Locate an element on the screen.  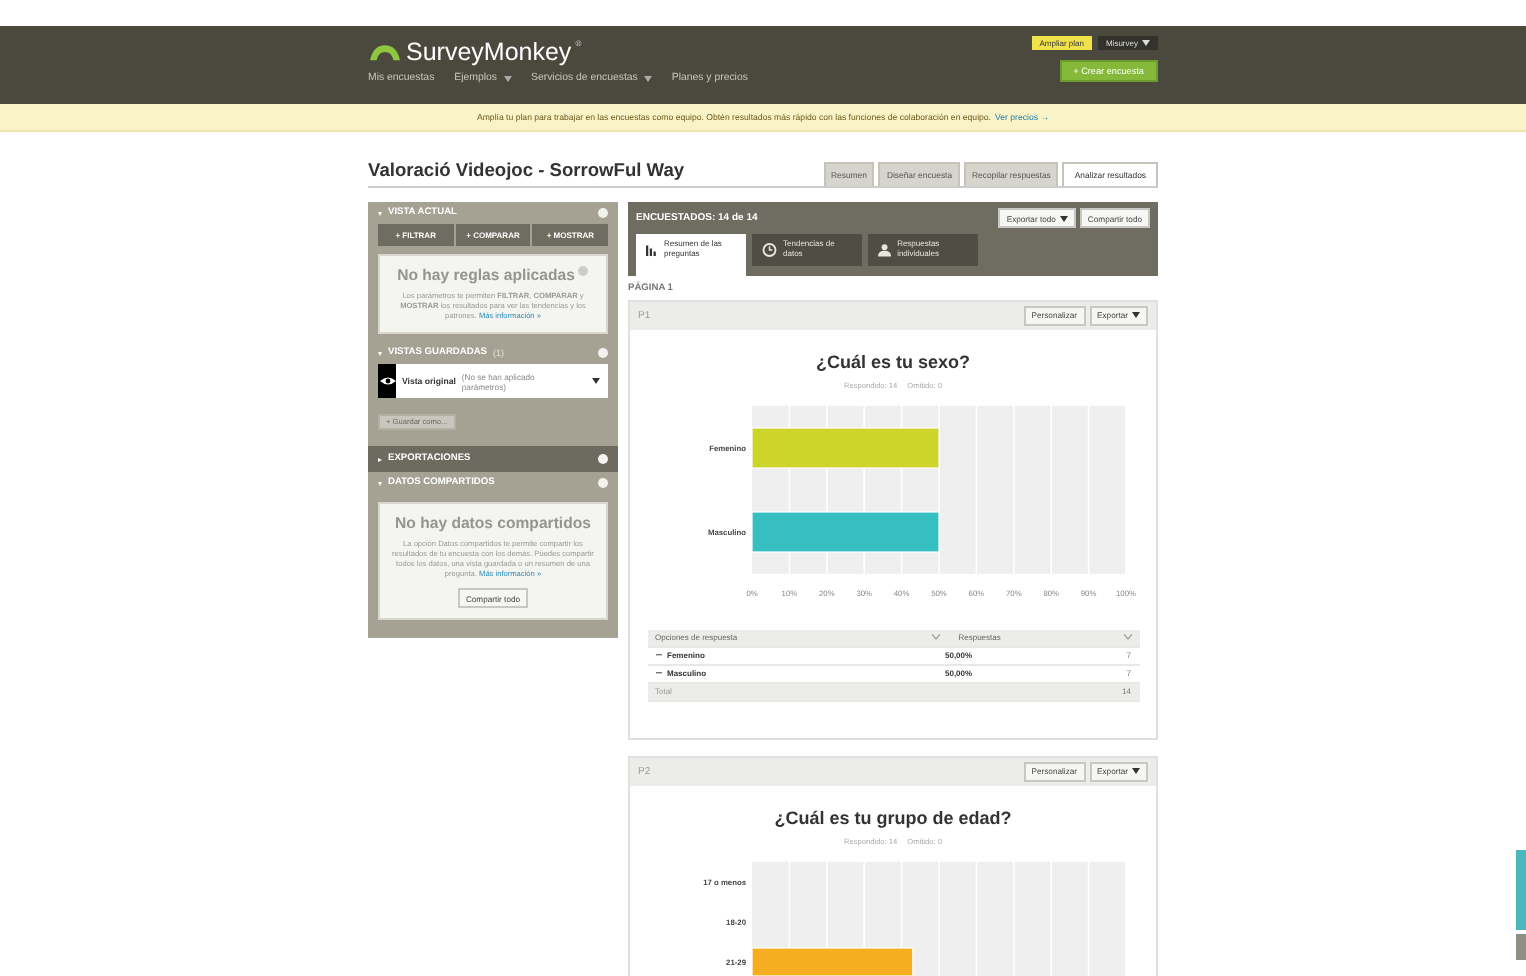
eye-icon is located at coordinates (387, 381).